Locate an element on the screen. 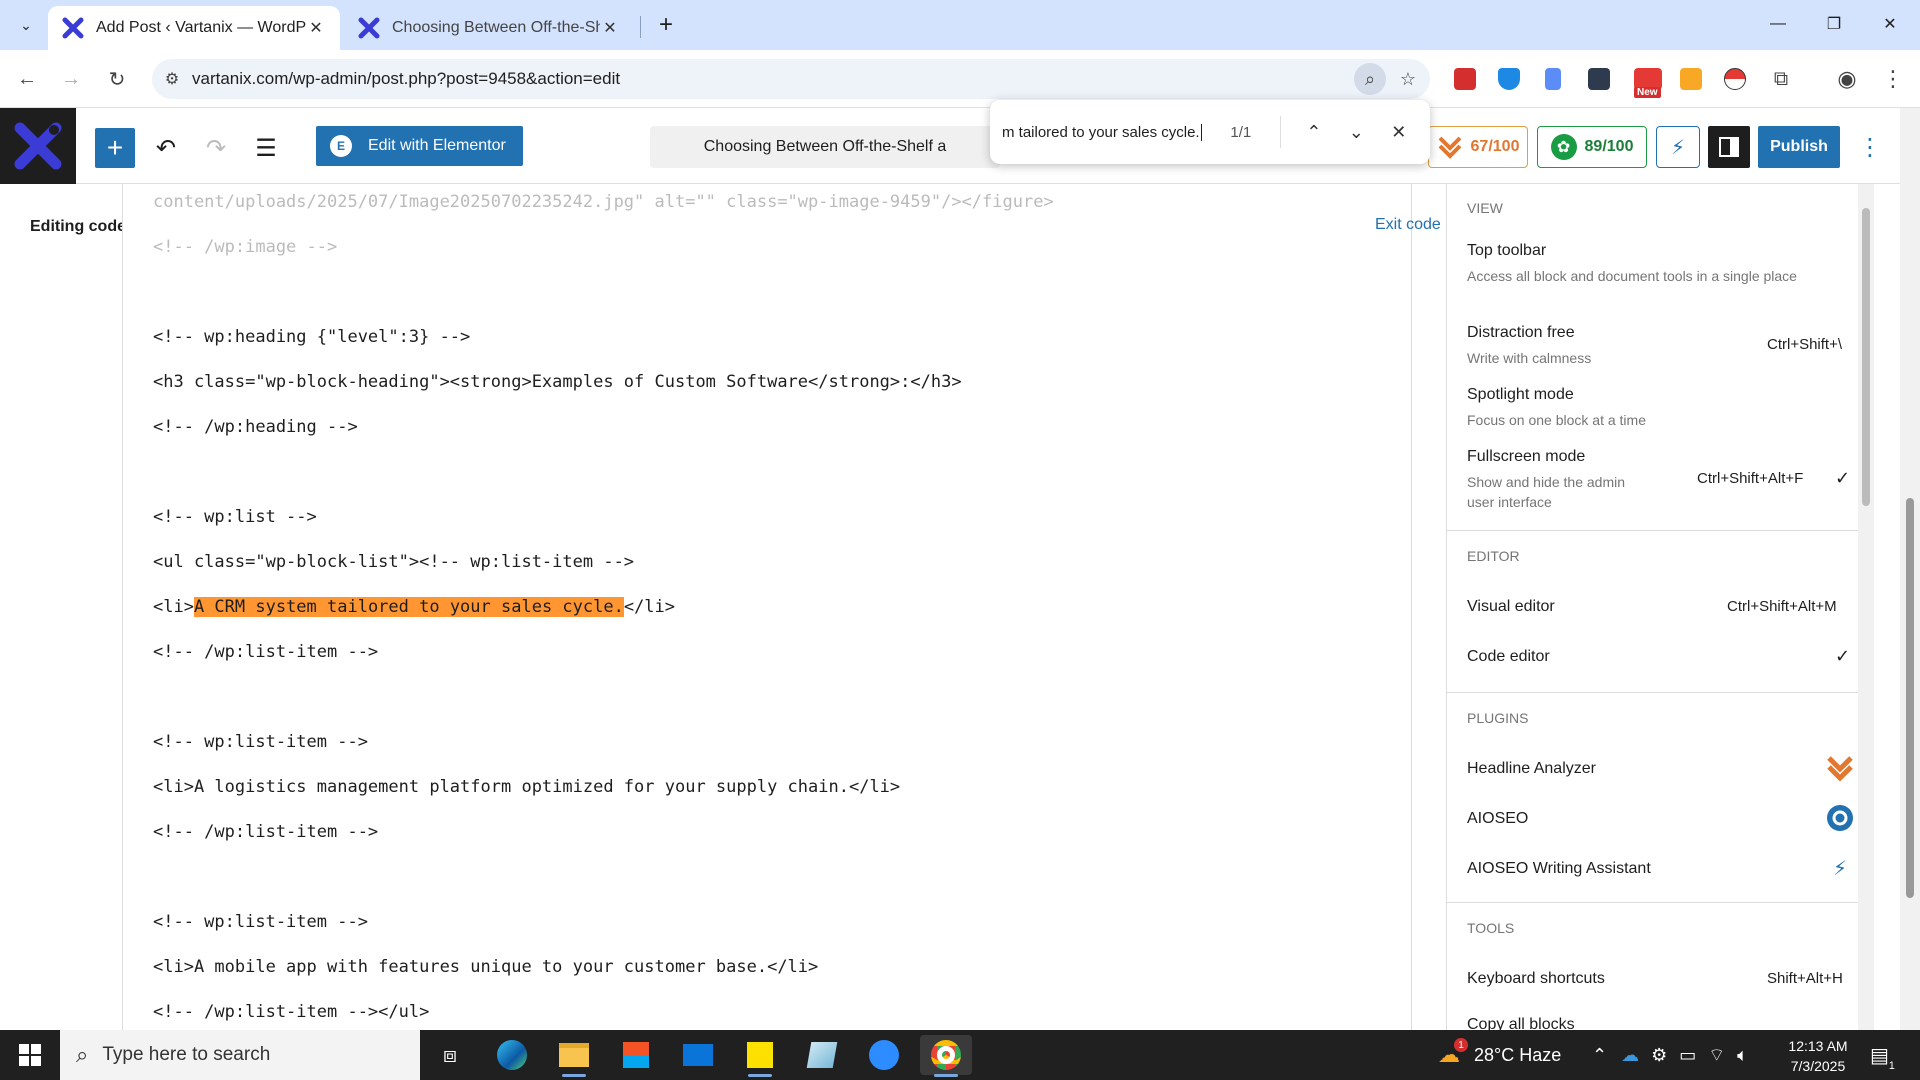  restore-button: ❐ is located at coordinates (1834, 24).